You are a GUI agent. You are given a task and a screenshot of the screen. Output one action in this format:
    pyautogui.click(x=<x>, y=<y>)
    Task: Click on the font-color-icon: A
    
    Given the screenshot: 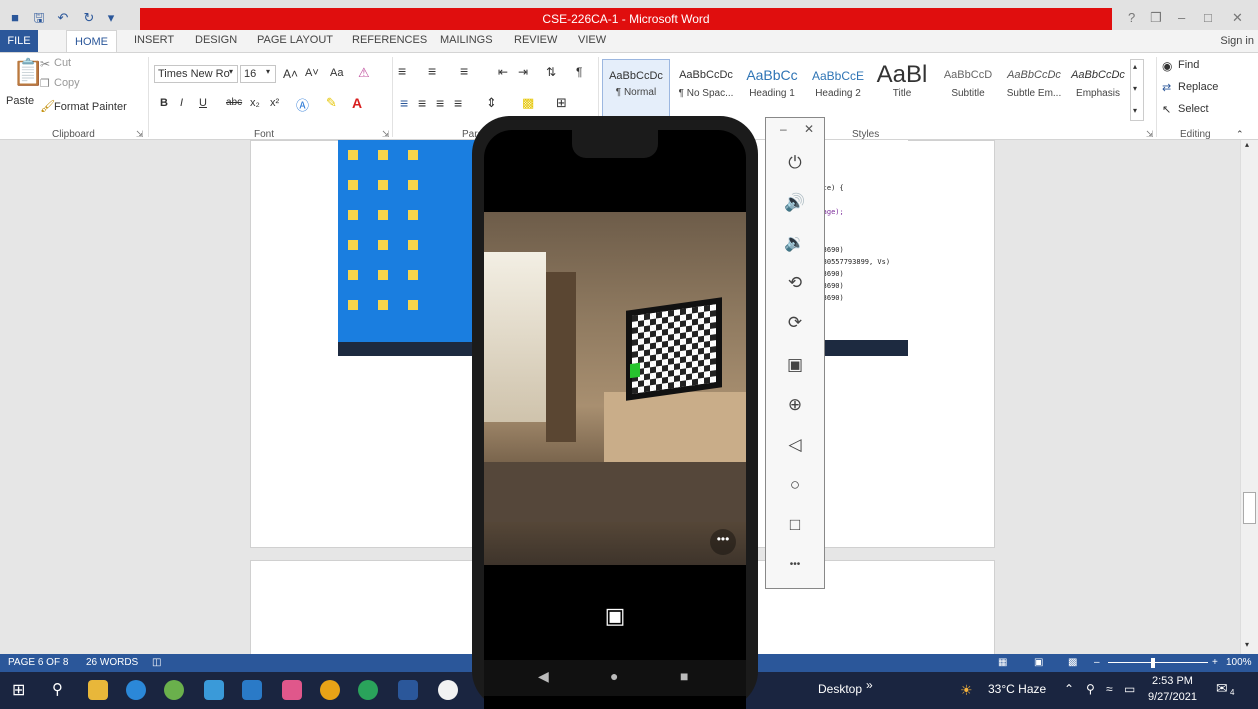 What is the action you would take?
    pyautogui.click(x=357, y=103)
    